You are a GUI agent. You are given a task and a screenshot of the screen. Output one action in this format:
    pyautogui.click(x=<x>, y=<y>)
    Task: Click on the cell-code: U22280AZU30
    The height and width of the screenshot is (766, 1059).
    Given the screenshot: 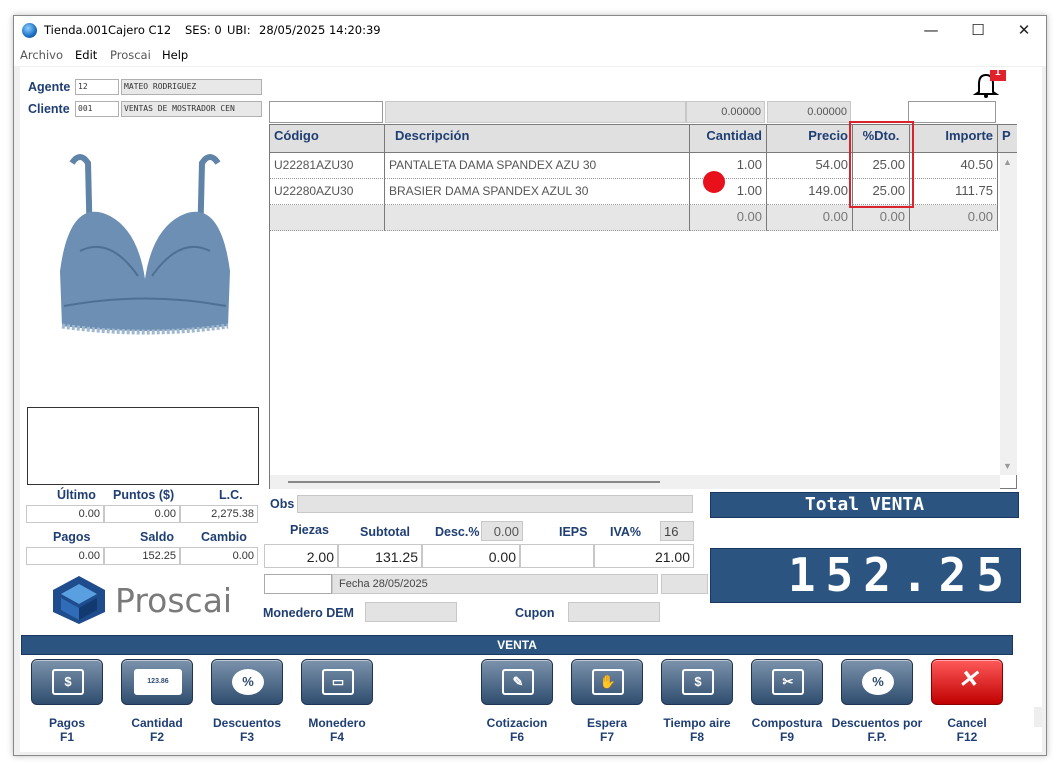 What is the action you would take?
    pyautogui.click(x=327, y=192)
    